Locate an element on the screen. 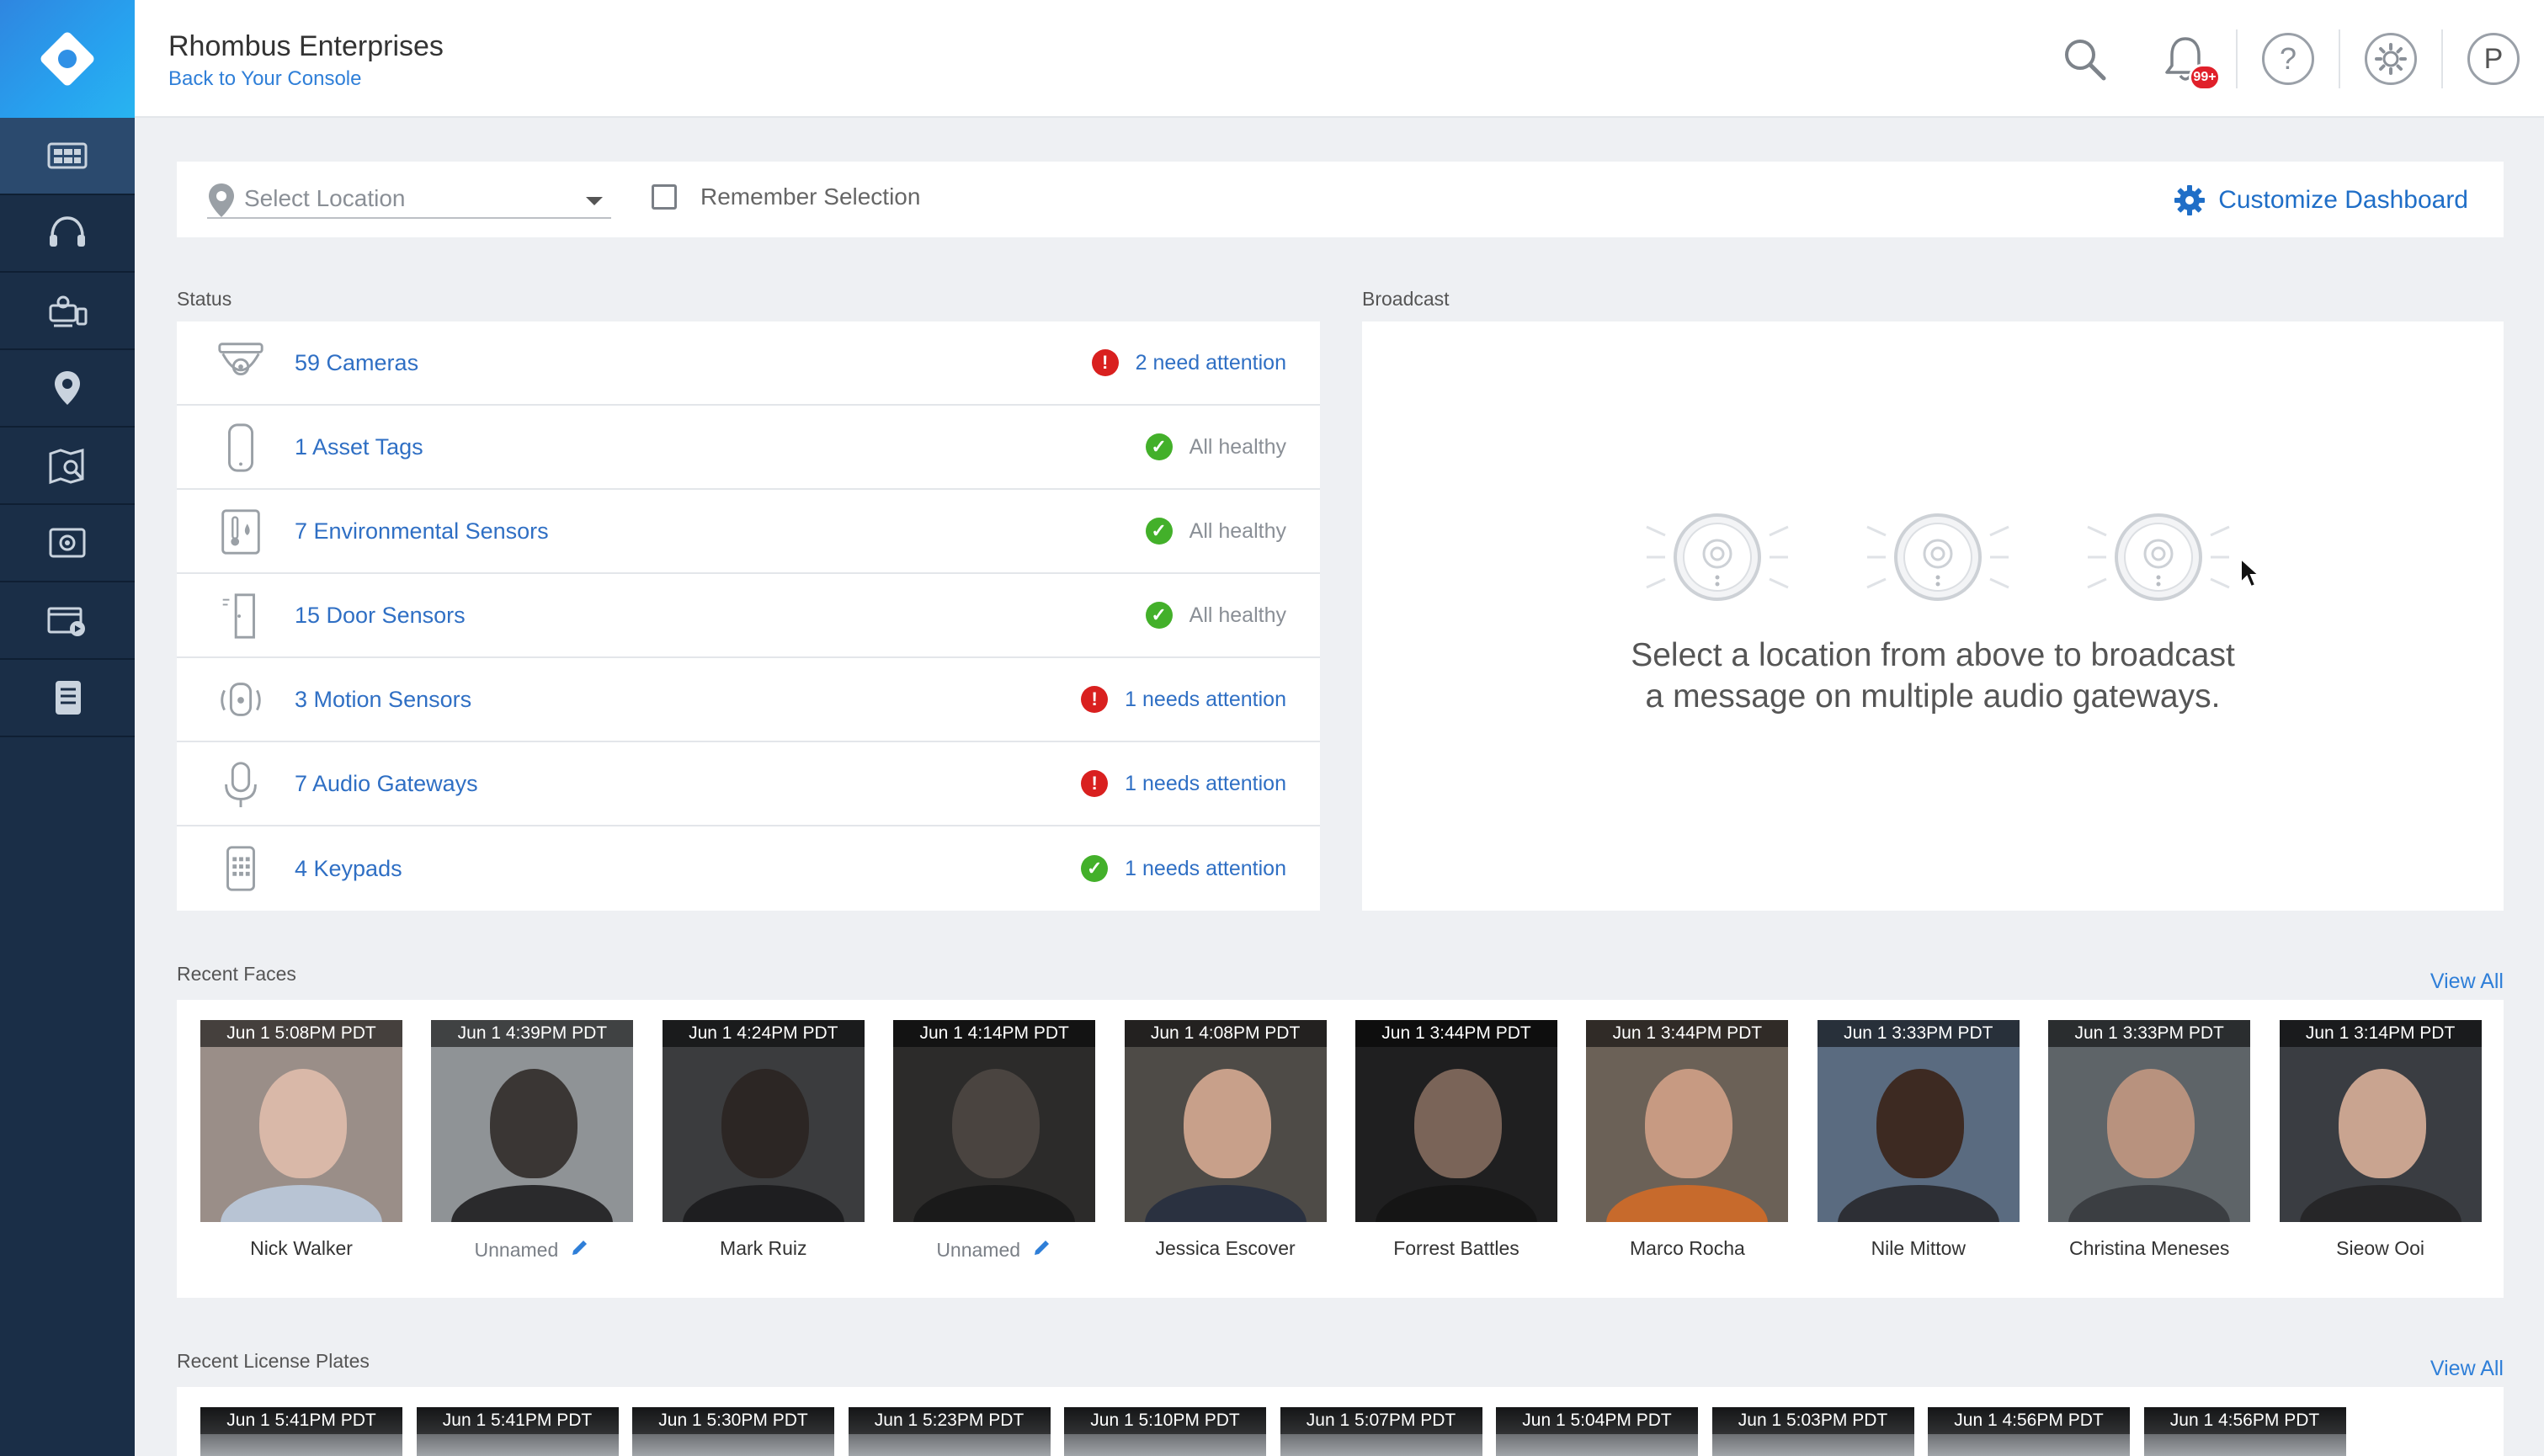 This screenshot has height=1456, width=2544. status-link-environmental-sensors: 7 Environmental Sensors is located at coordinates (422, 531).